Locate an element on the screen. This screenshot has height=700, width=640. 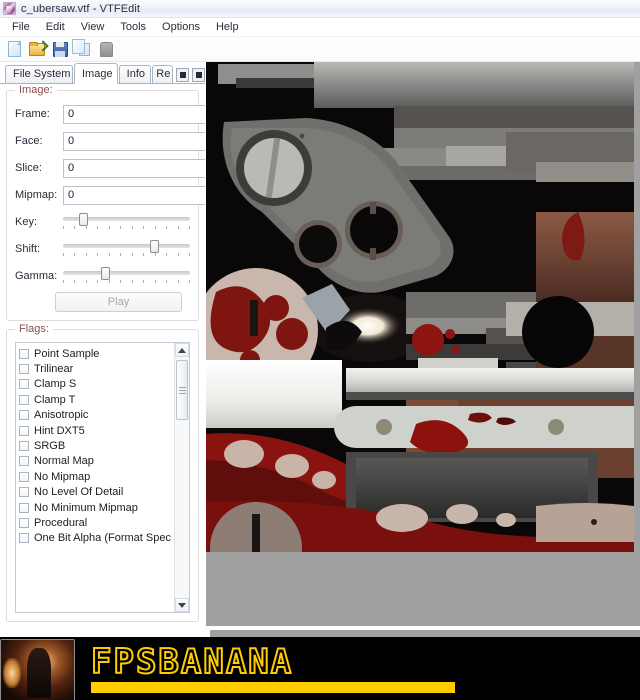
export-button is located at coordinates (106, 49).